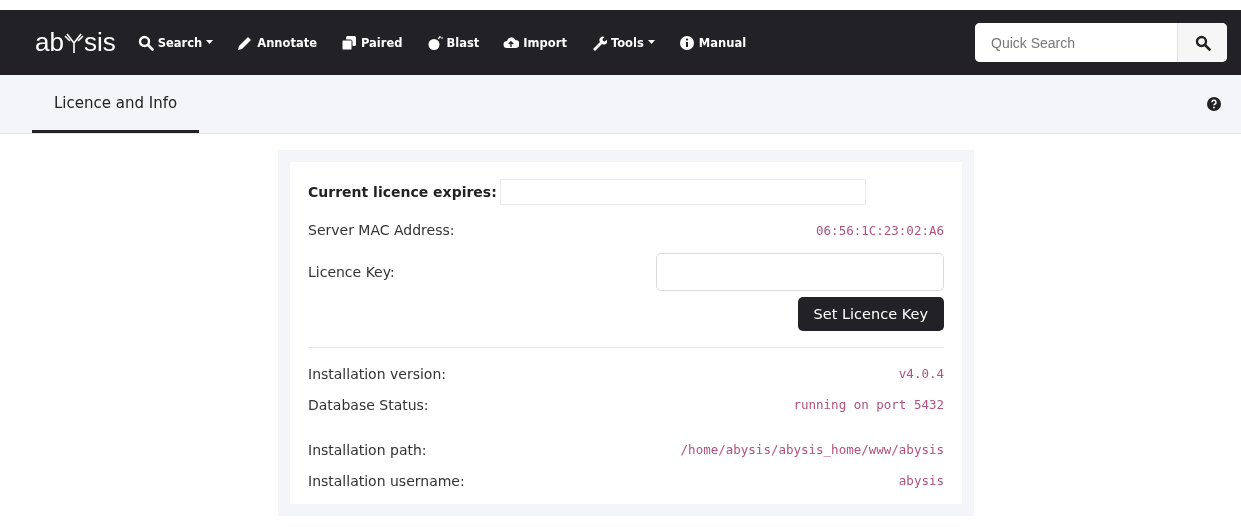 The width and height of the screenshot is (1241, 527). I want to click on nav-item: Blast, so click(453, 42).